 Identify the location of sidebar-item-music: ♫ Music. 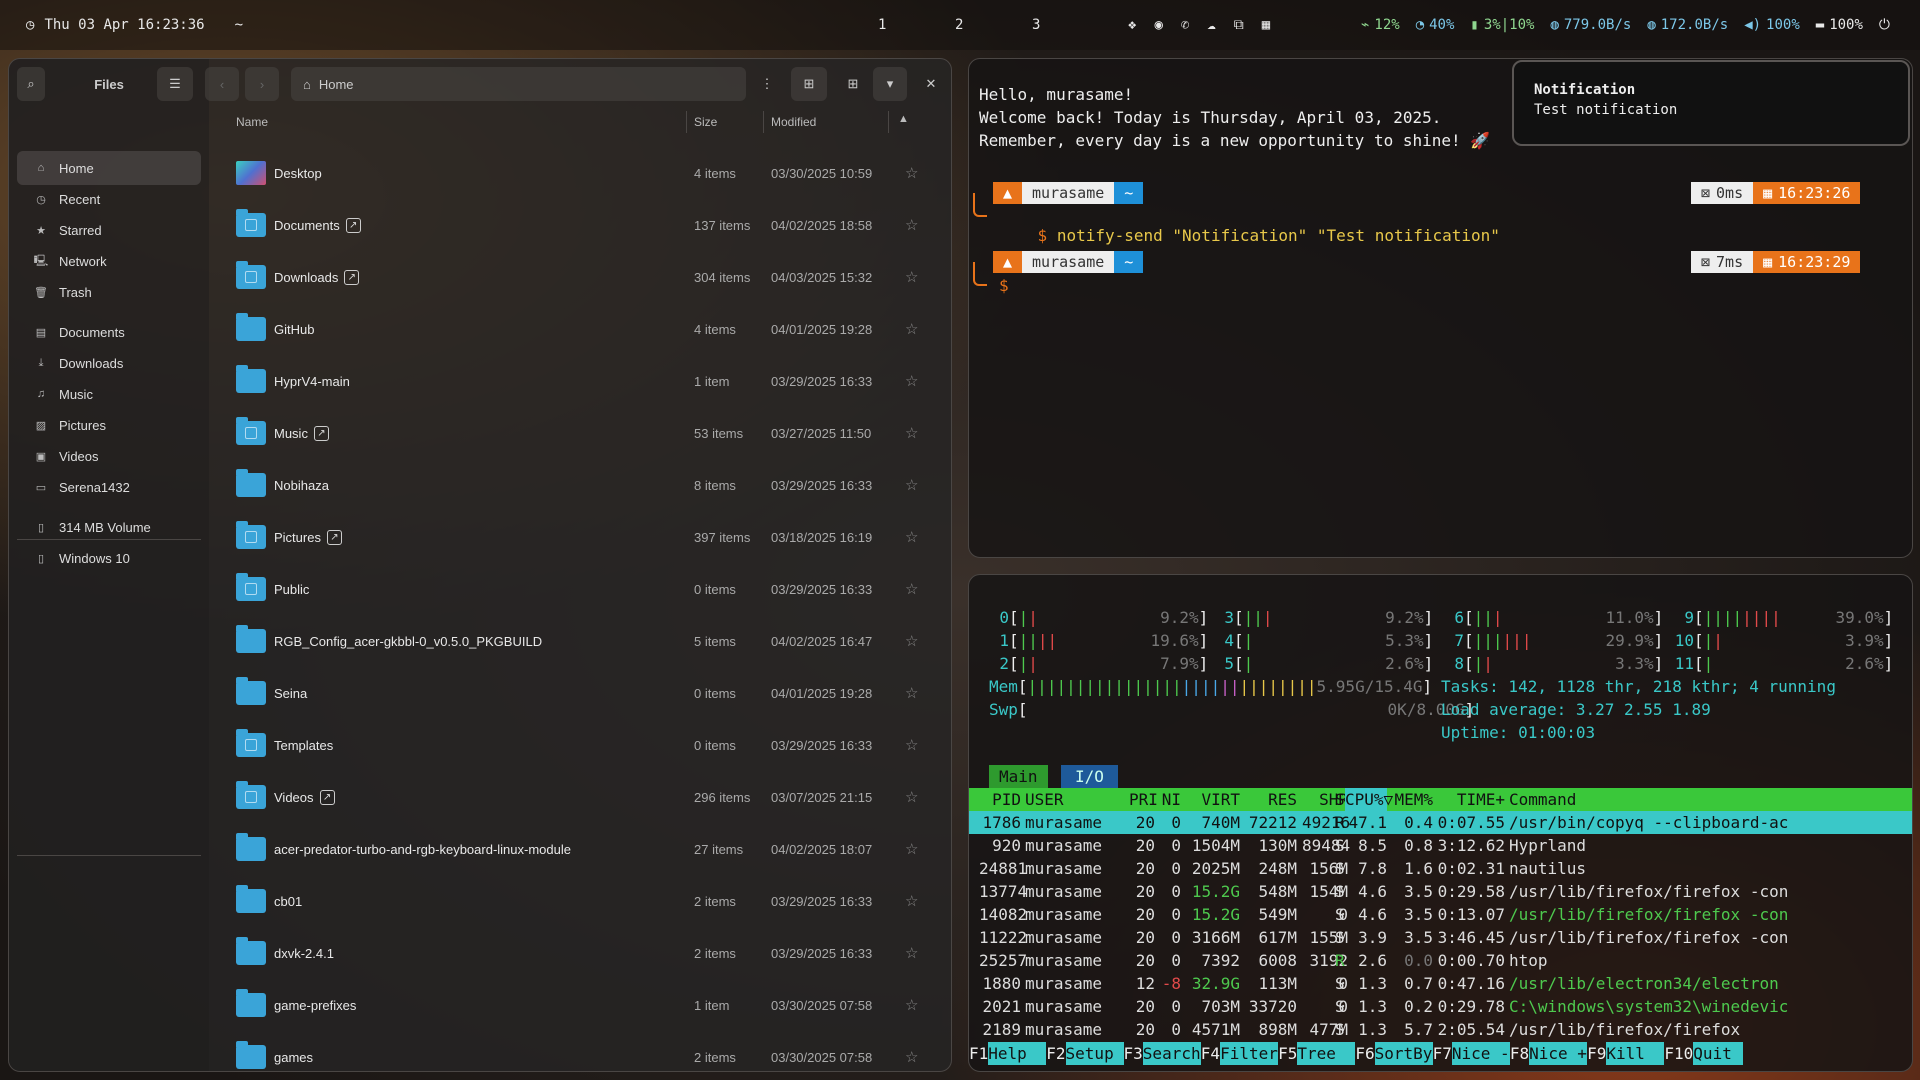
(109, 394).